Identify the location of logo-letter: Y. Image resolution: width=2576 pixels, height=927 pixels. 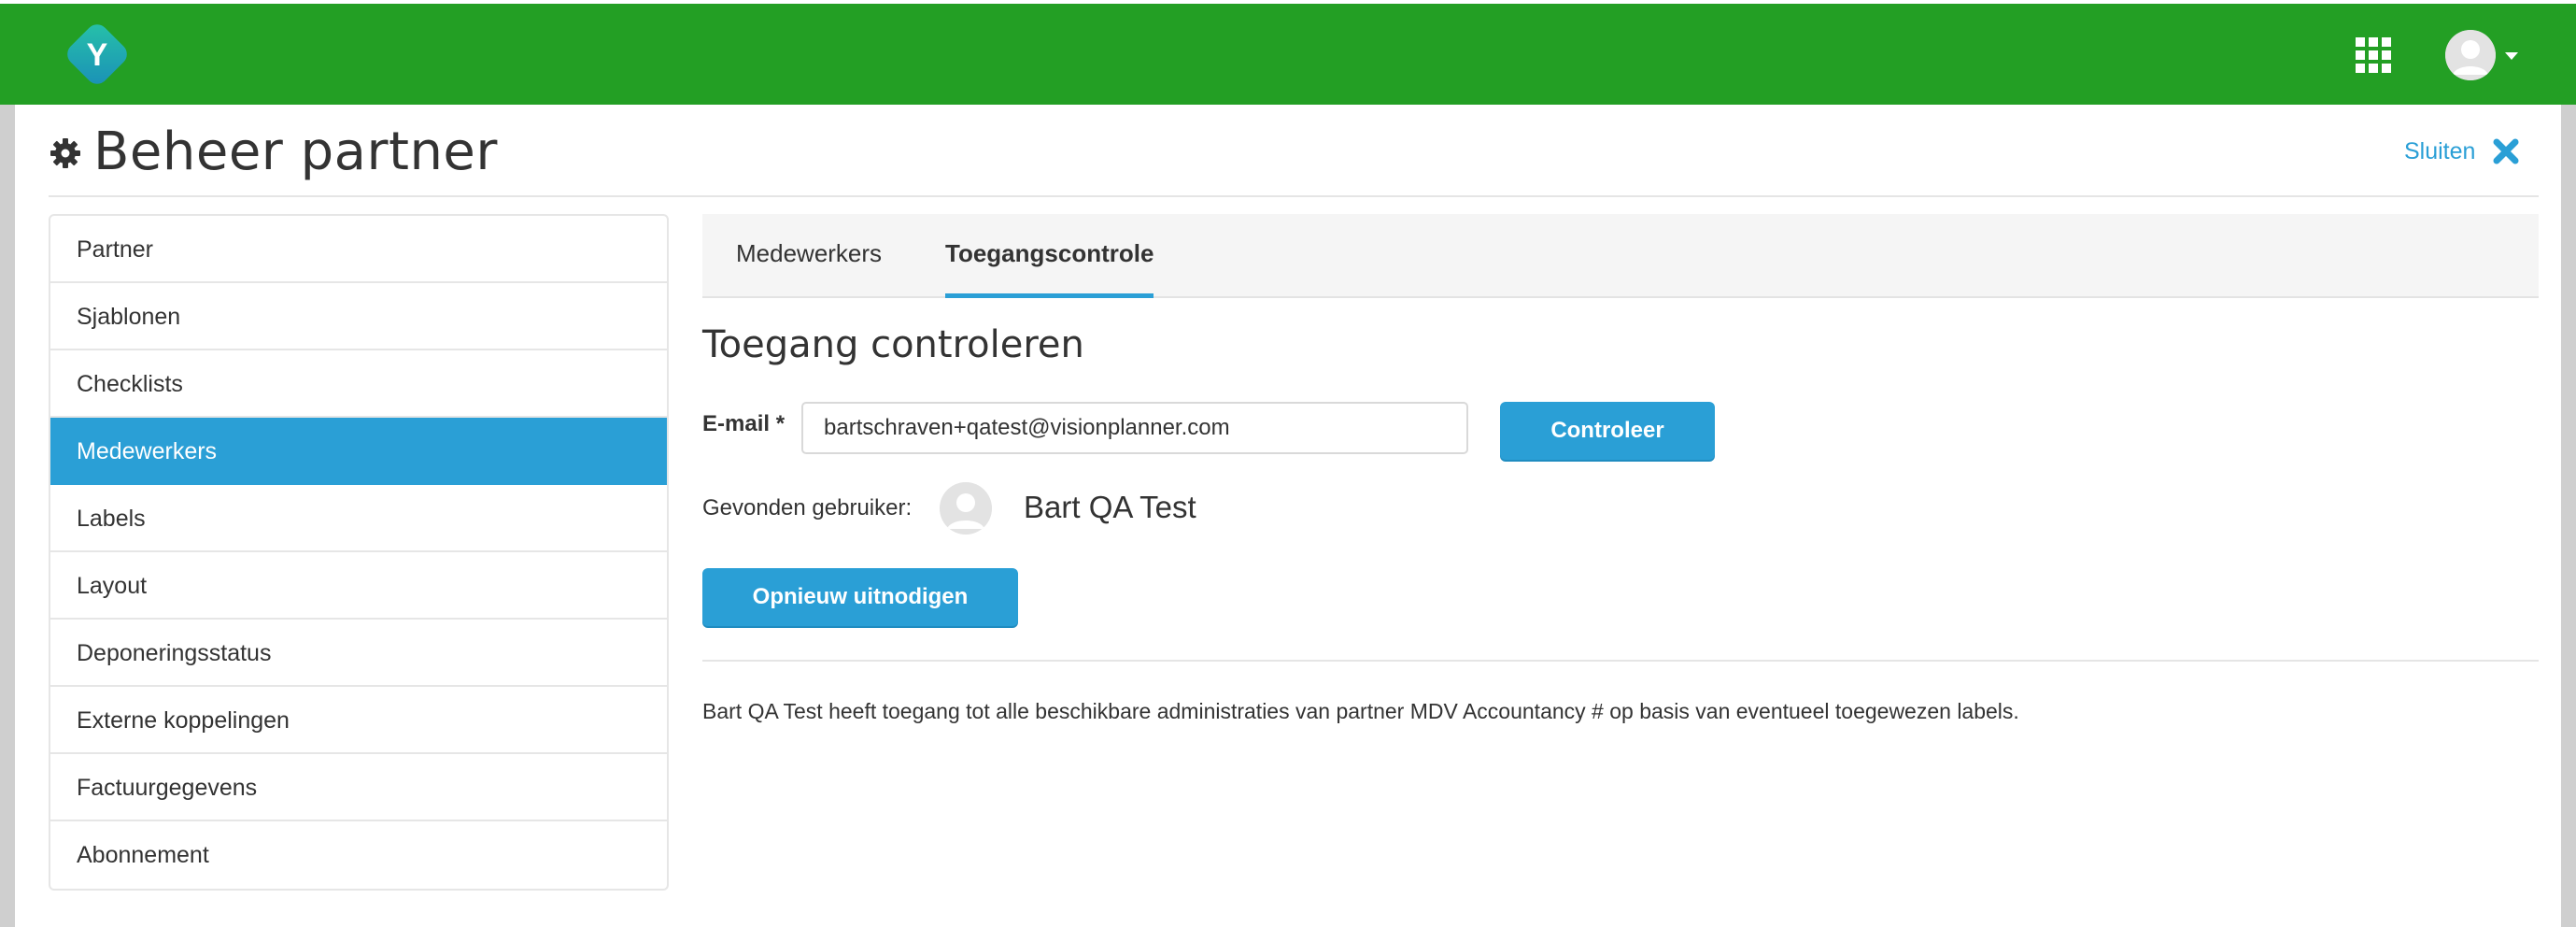
(97, 55).